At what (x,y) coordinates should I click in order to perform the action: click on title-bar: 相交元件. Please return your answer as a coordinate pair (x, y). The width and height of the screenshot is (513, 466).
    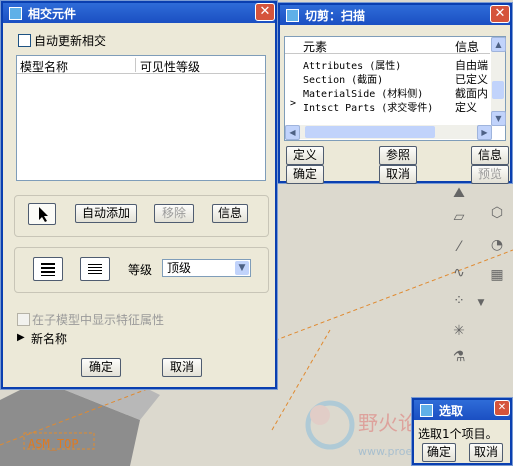
    Looking at the image, I should click on (139, 13).